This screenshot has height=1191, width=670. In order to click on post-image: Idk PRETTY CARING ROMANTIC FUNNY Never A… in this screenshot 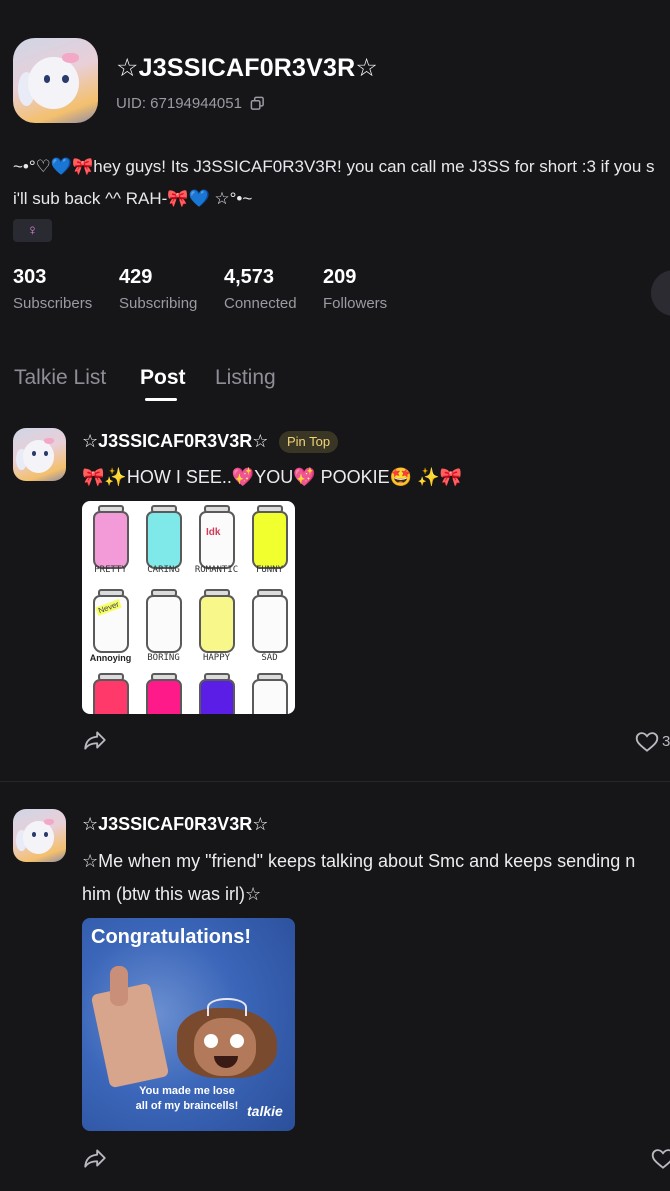, I will do `click(188, 607)`.